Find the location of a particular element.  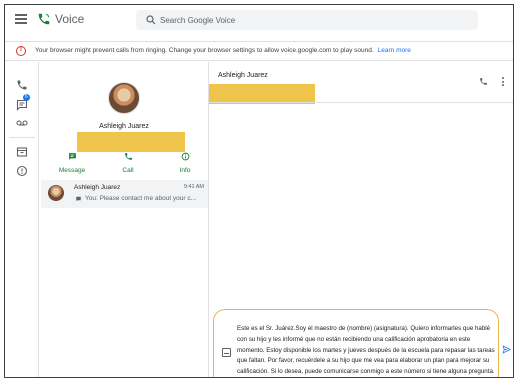

redacted-conversation-number is located at coordinates (262, 94).